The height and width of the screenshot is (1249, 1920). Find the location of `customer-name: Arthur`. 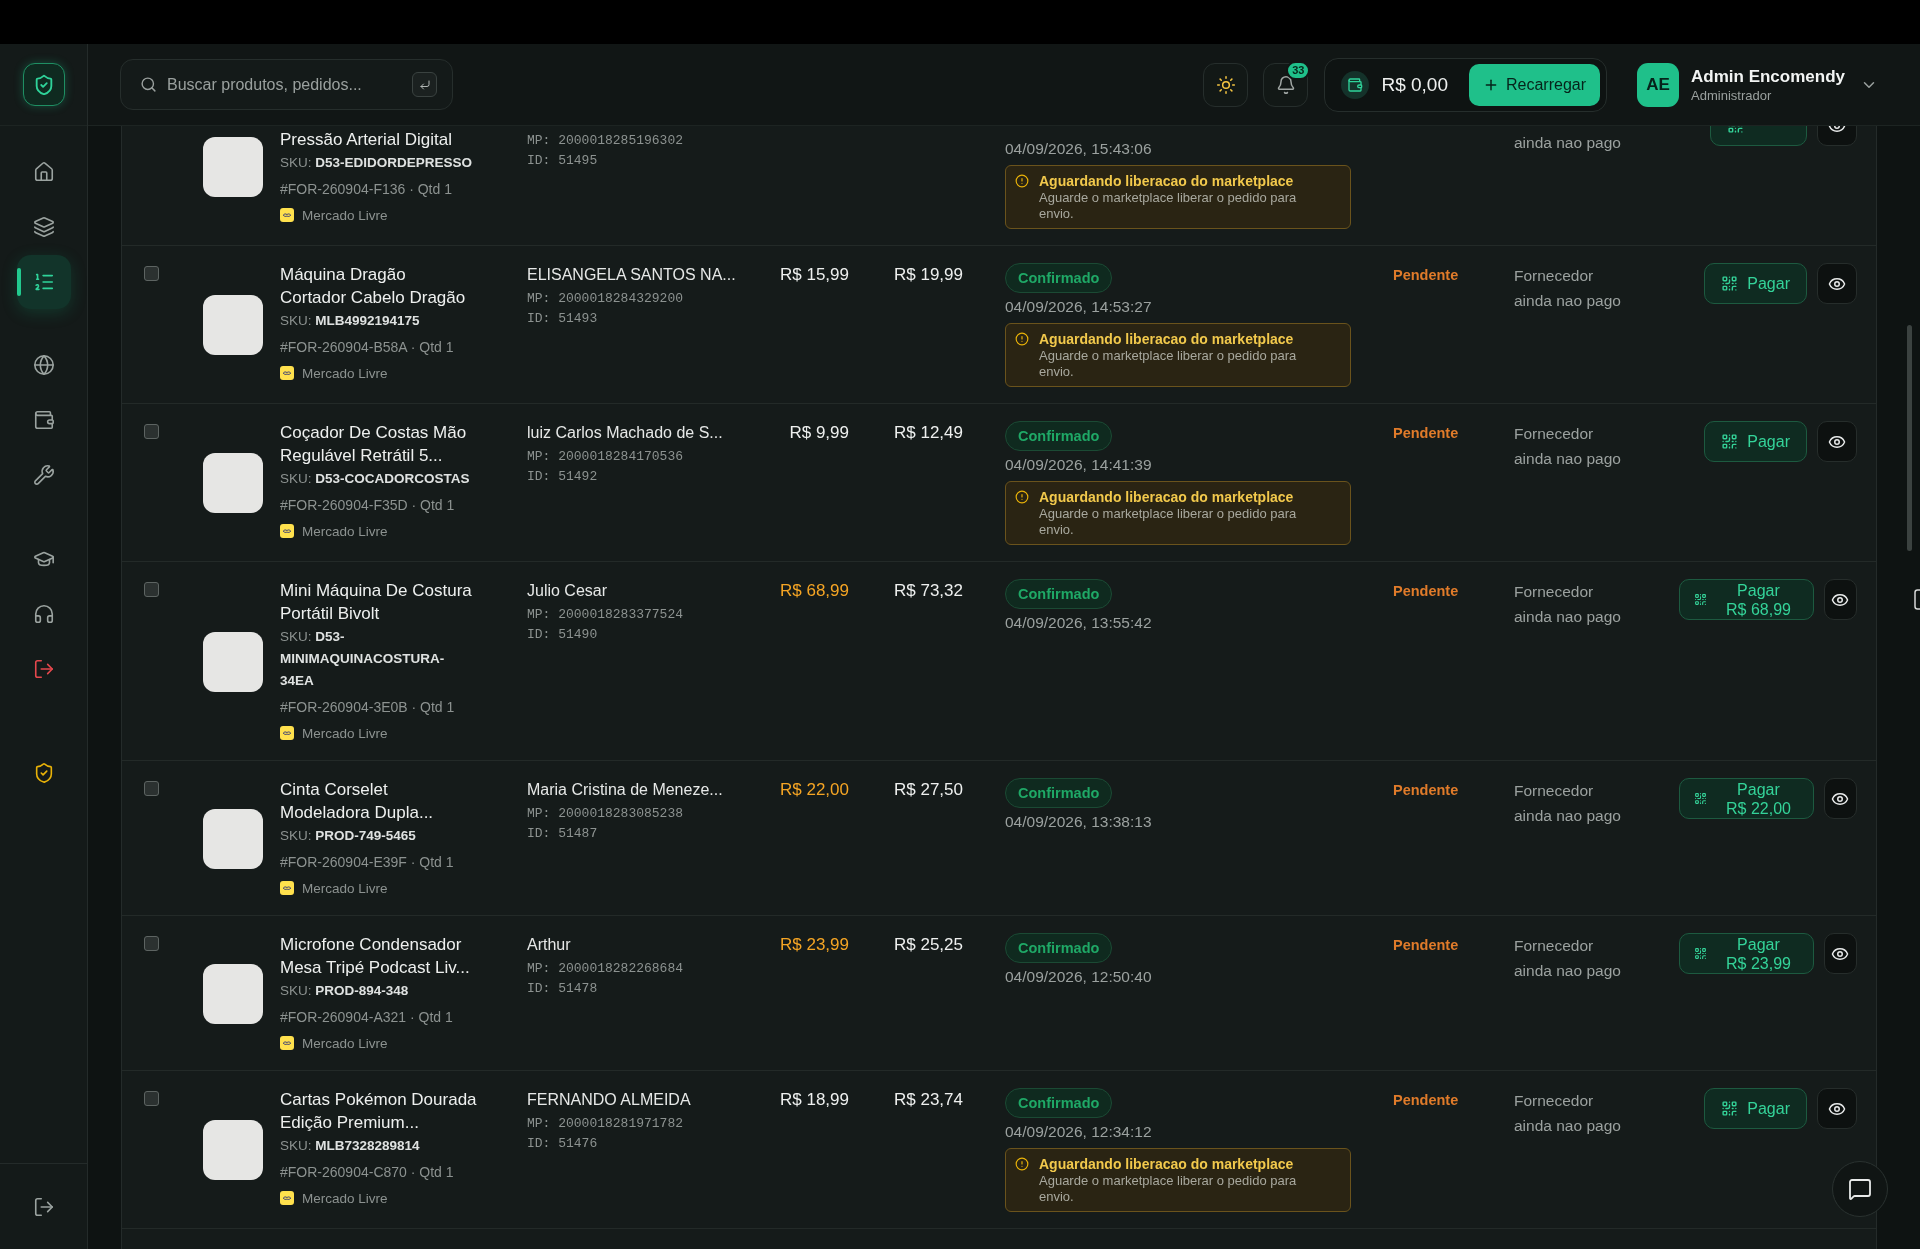

customer-name: Arthur is located at coordinates (549, 945).